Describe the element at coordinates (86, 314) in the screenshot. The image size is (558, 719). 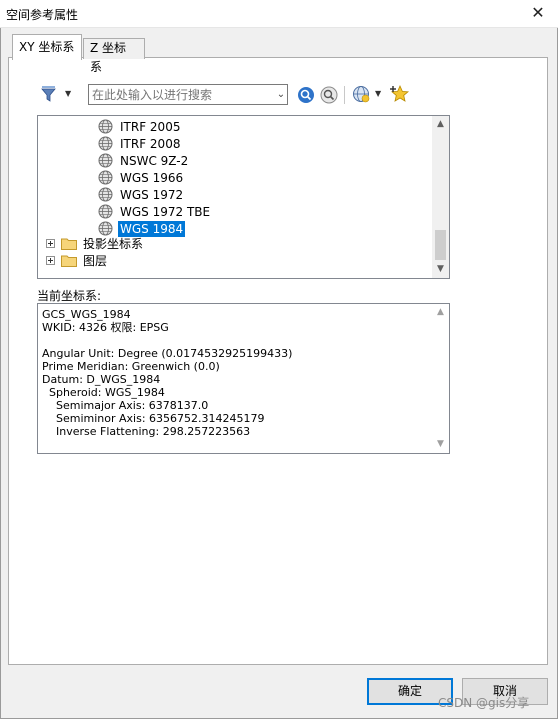
I see `detail-line: GCS_WGS_1984` at that location.